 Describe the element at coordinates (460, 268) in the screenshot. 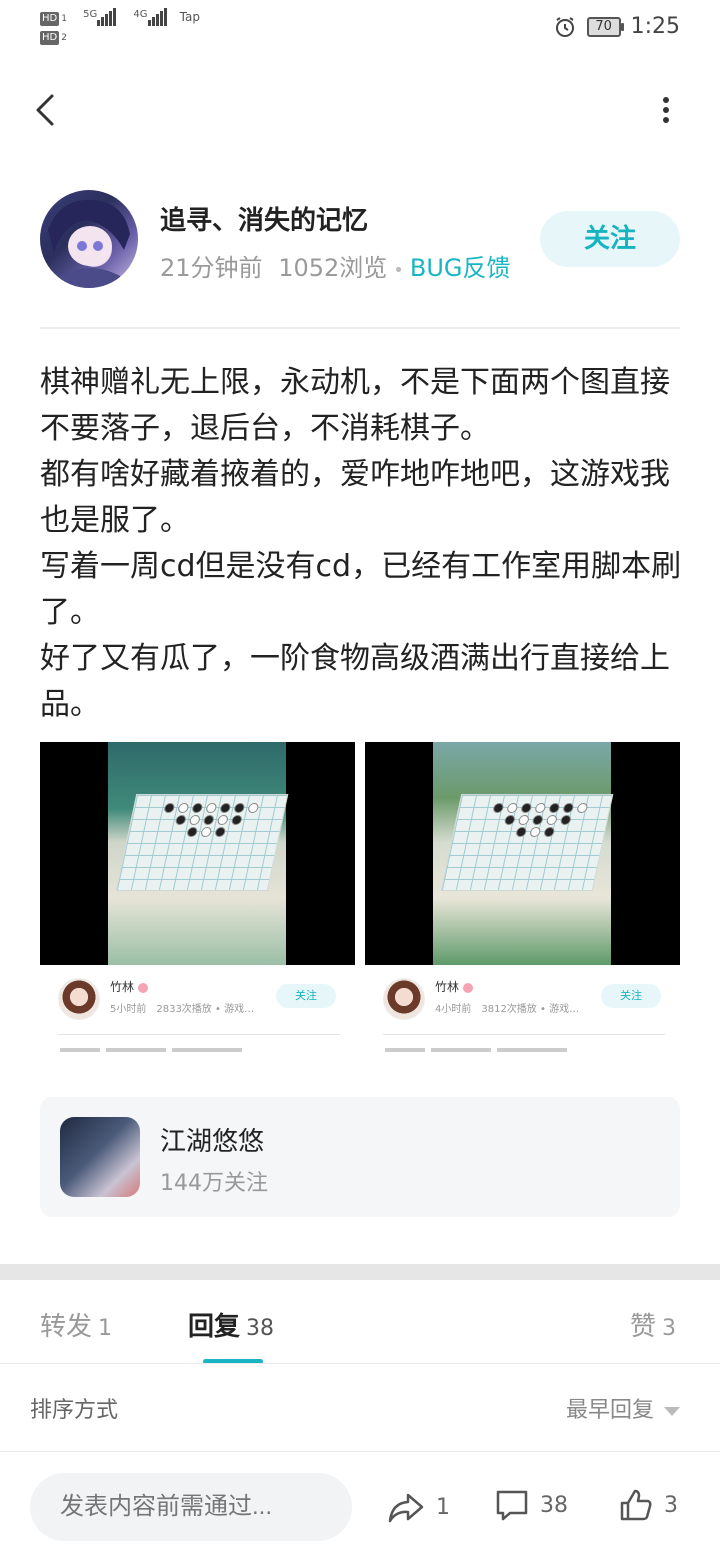

I see `category-link: BUG反馈` at that location.